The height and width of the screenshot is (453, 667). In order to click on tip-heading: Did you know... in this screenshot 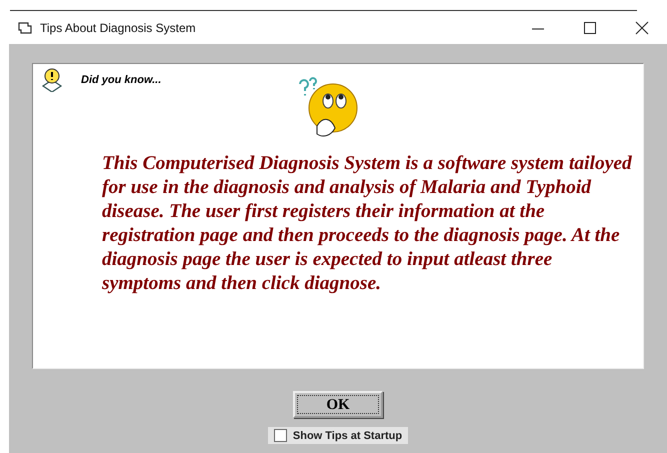, I will do `click(121, 80)`.